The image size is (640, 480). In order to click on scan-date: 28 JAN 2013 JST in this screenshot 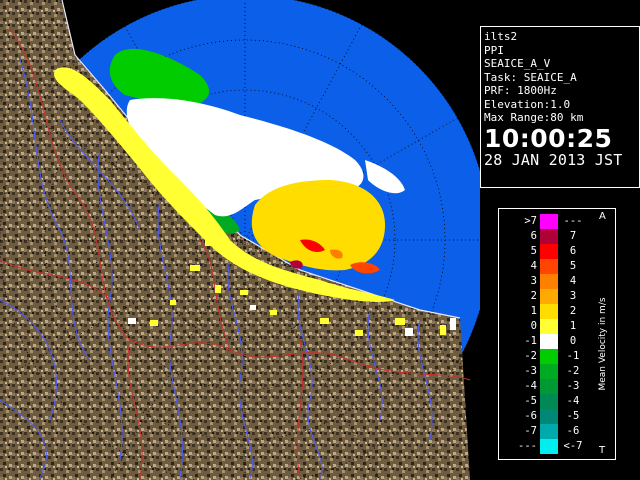, I will do `click(553, 159)`.